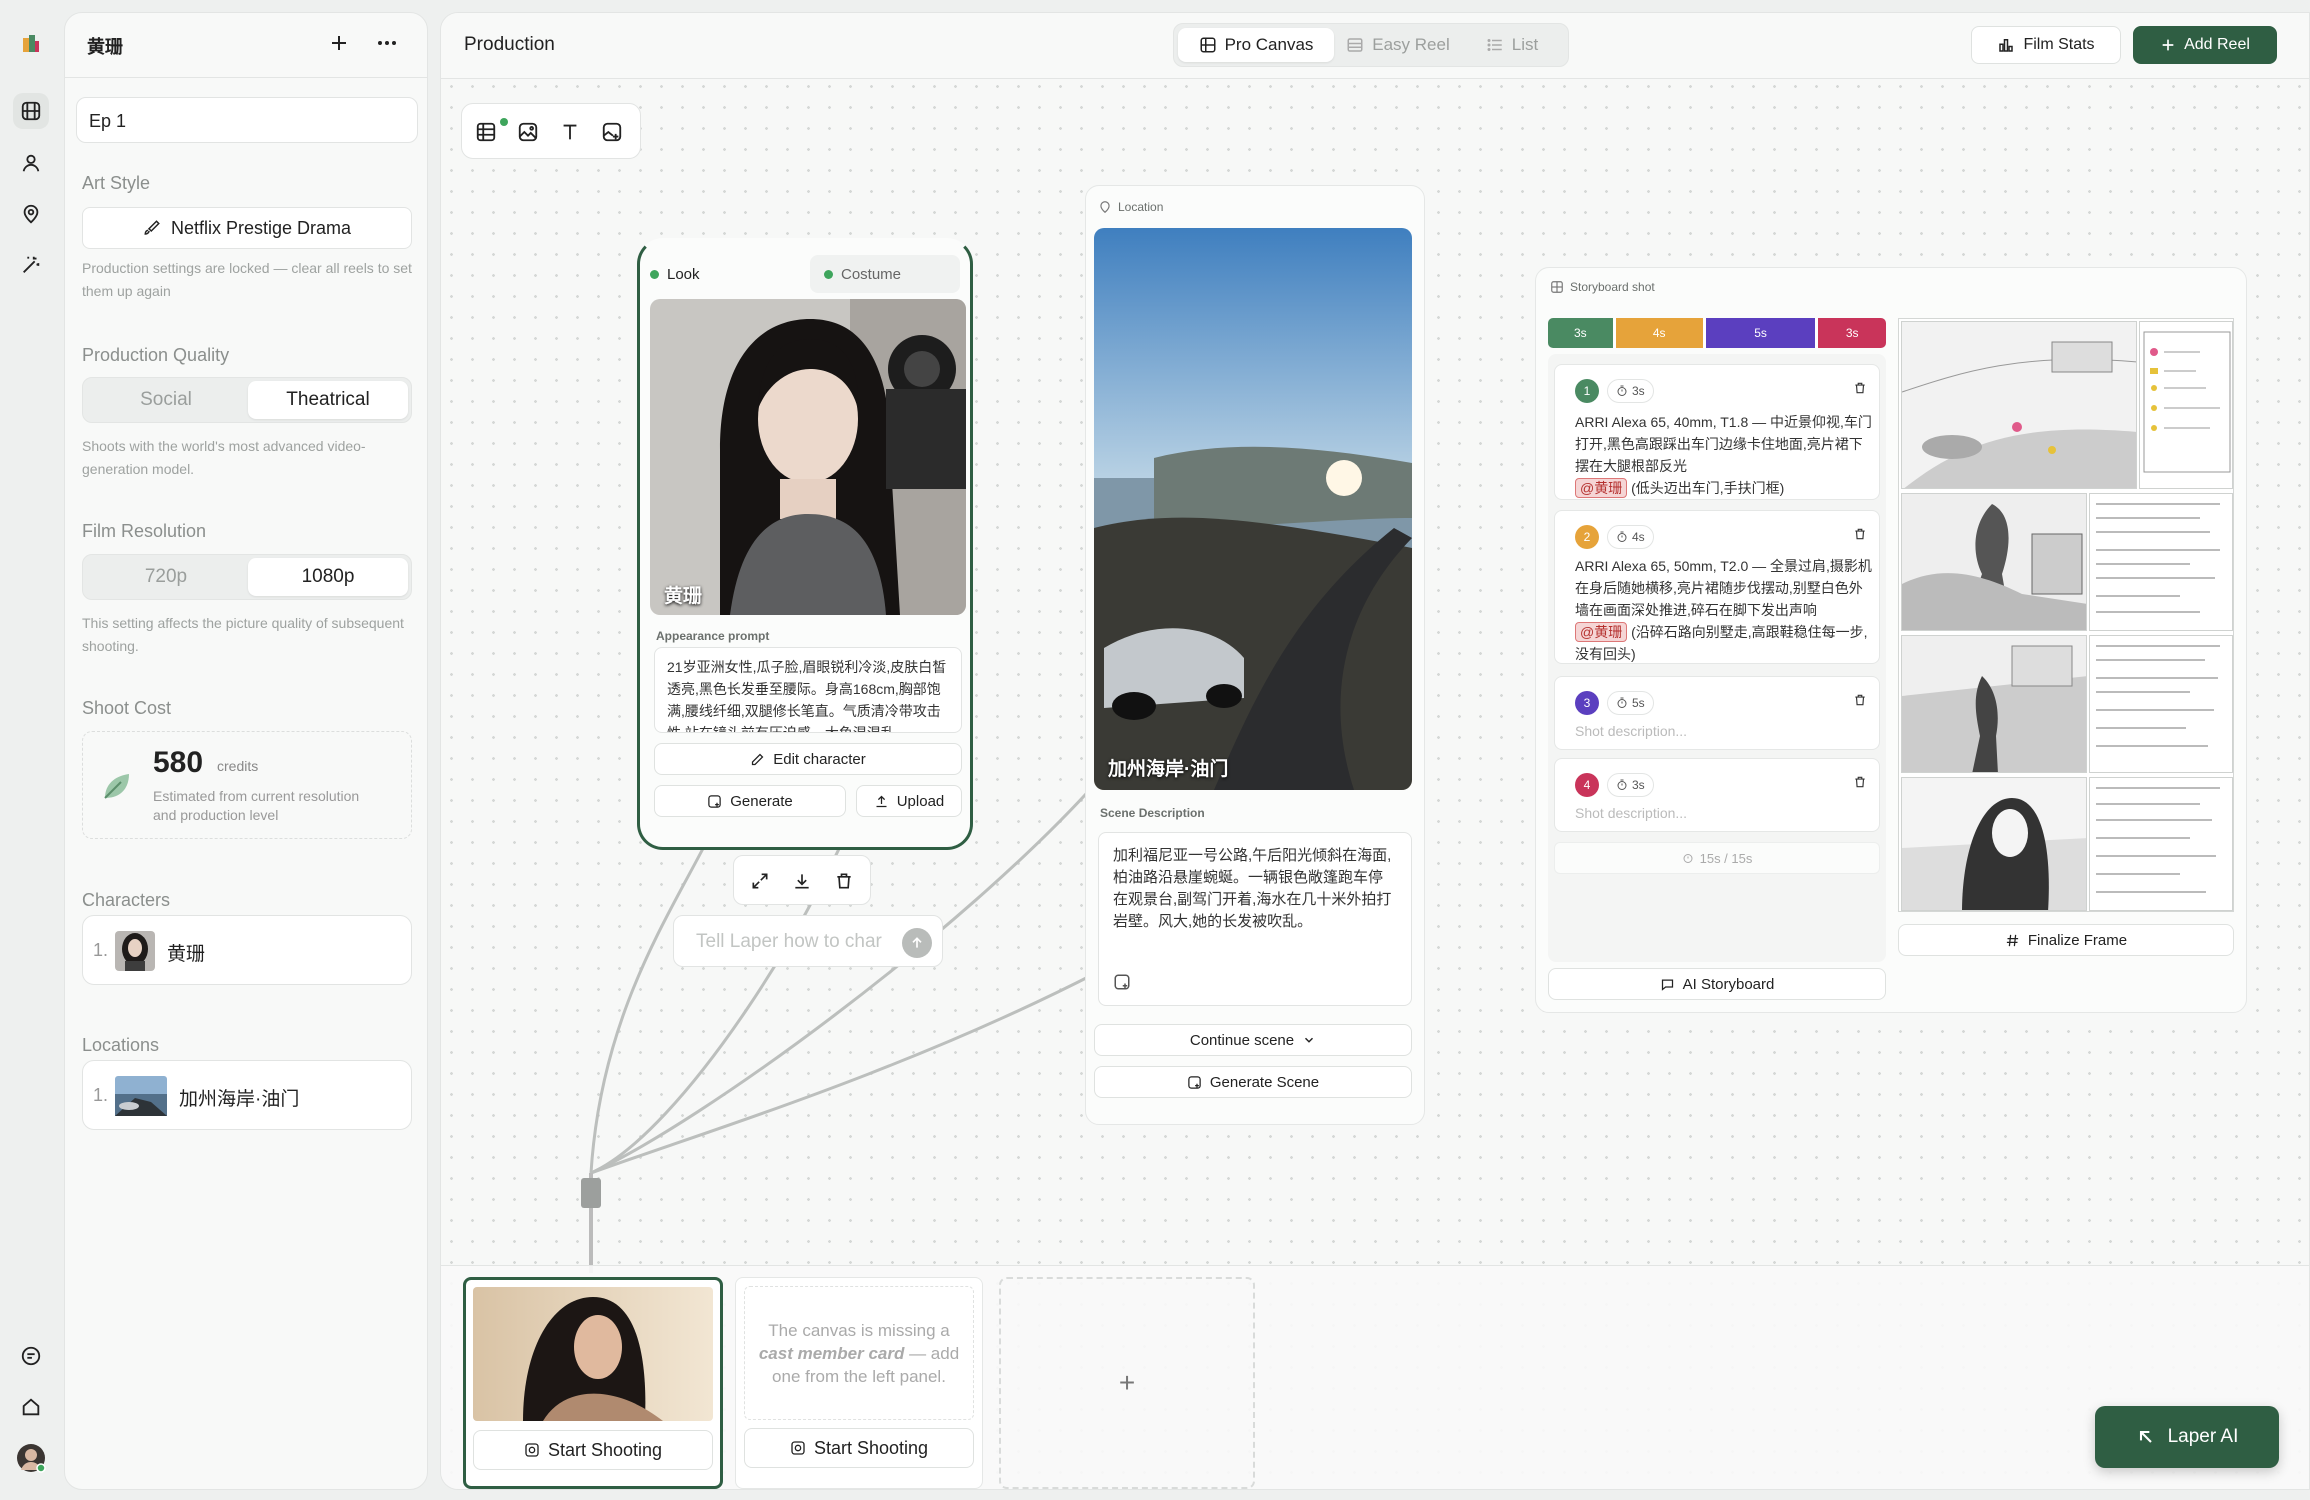 This screenshot has height=1500, width=2310. Describe the element at coordinates (760, 881) in the screenshot. I see `expand-icon` at that location.